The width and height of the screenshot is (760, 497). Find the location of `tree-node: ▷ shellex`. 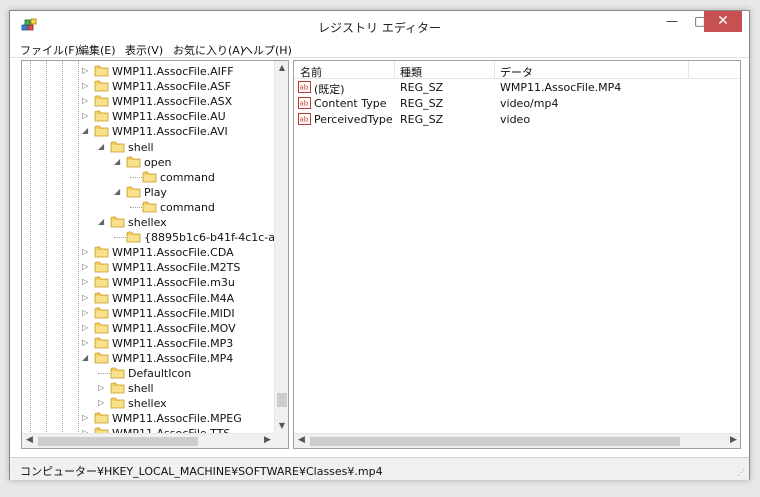

tree-node: ▷ shellex is located at coordinates (148, 403).